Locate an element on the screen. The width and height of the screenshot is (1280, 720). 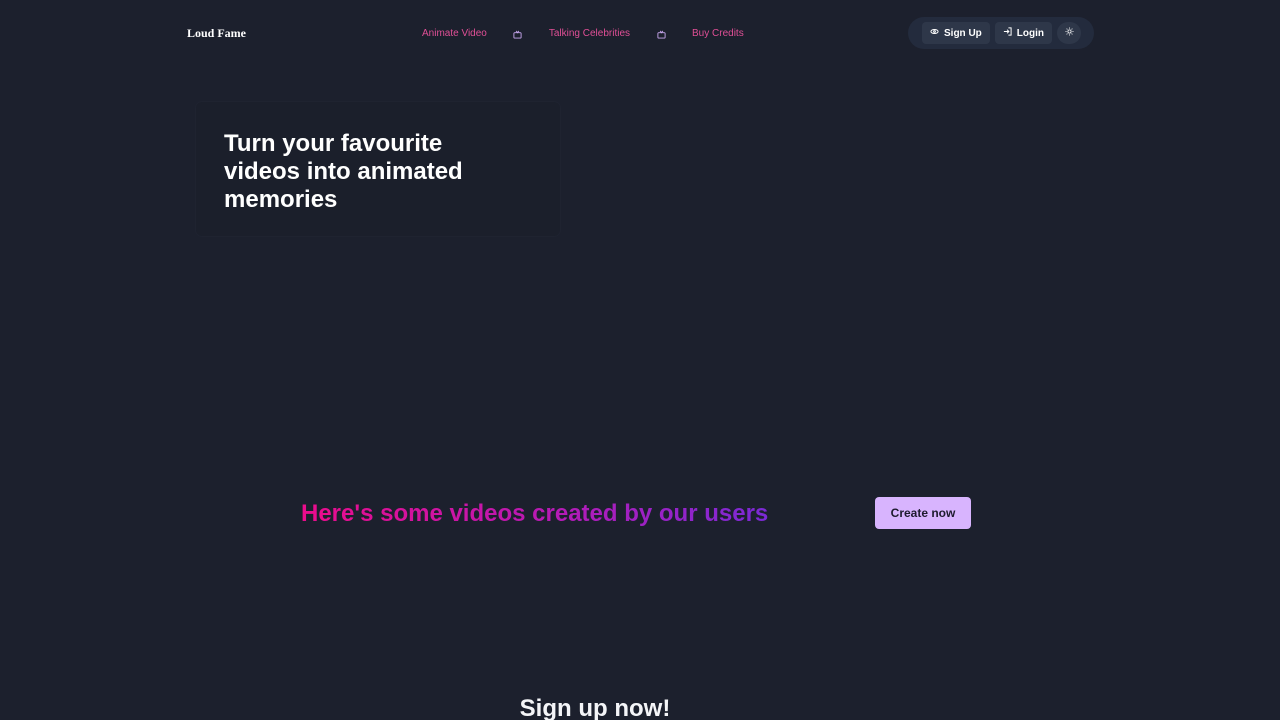
nav-link-buy-credits: Buy Credits is located at coordinates (718, 34).